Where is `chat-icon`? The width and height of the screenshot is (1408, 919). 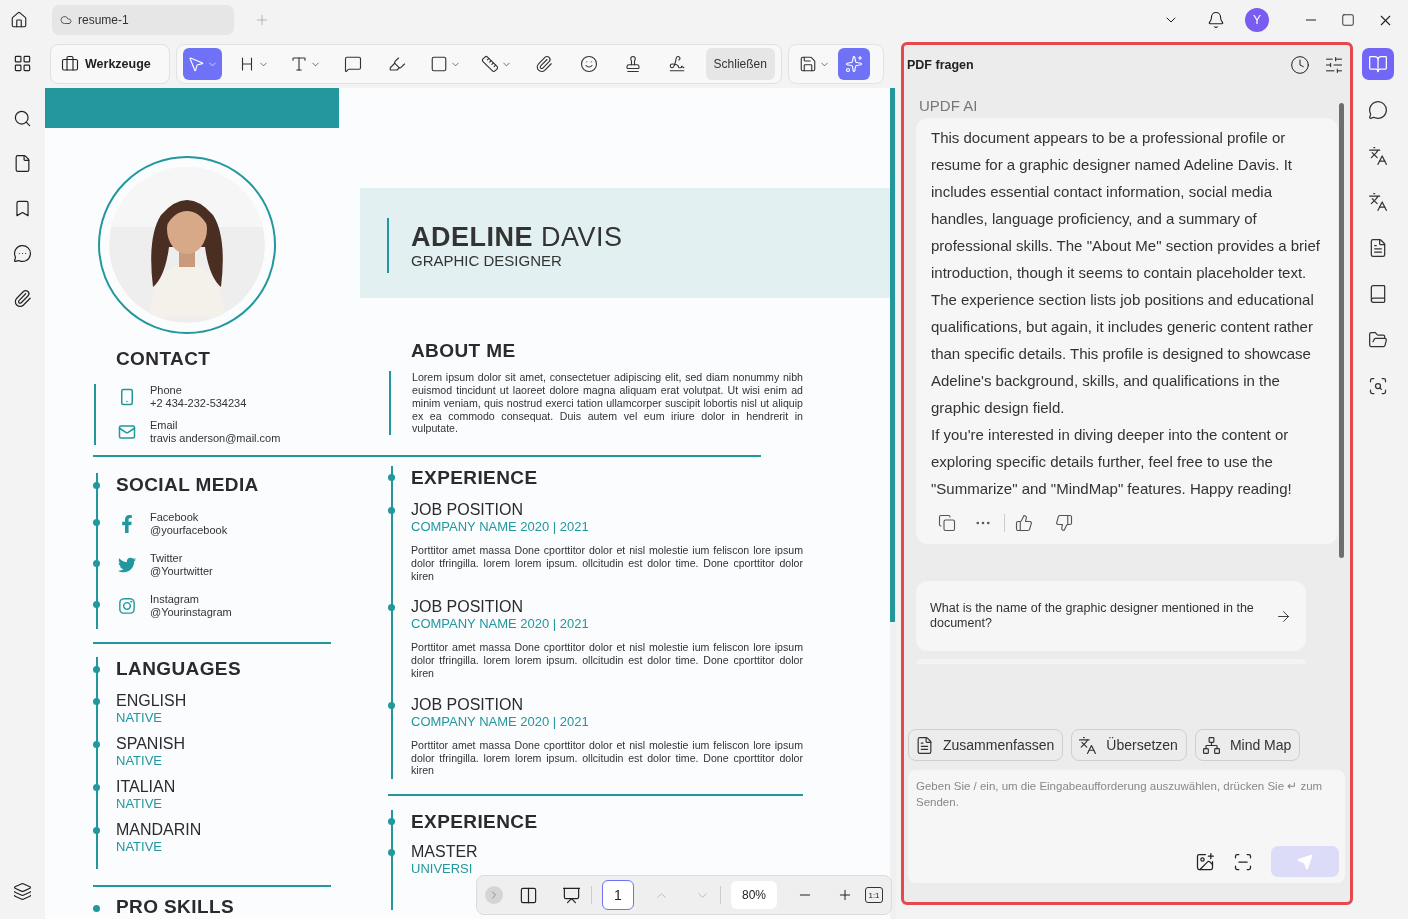 chat-icon is located at coordinates (1378, 110).